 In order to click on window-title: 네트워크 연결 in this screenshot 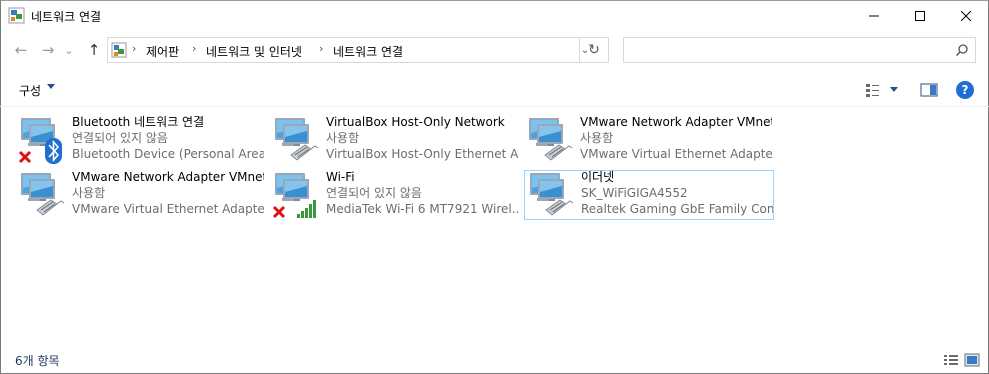, I will do `click(66, 17)`.